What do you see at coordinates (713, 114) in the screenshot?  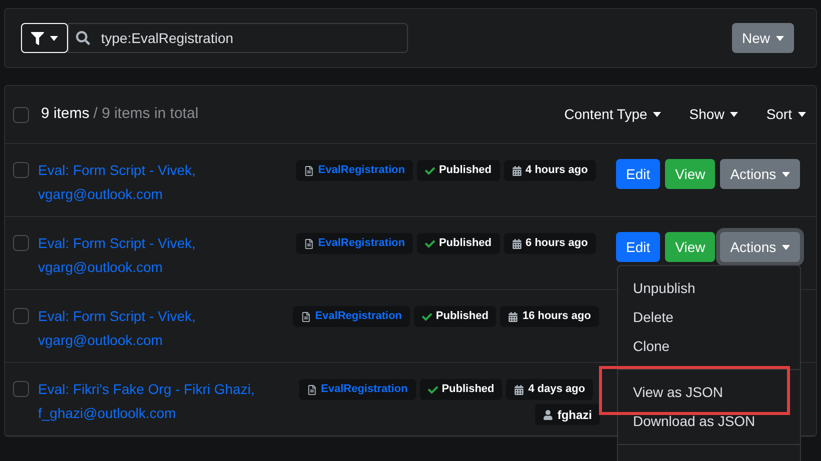 I see `dropdown-menu-button: Show` at bounding box center [713, 114].